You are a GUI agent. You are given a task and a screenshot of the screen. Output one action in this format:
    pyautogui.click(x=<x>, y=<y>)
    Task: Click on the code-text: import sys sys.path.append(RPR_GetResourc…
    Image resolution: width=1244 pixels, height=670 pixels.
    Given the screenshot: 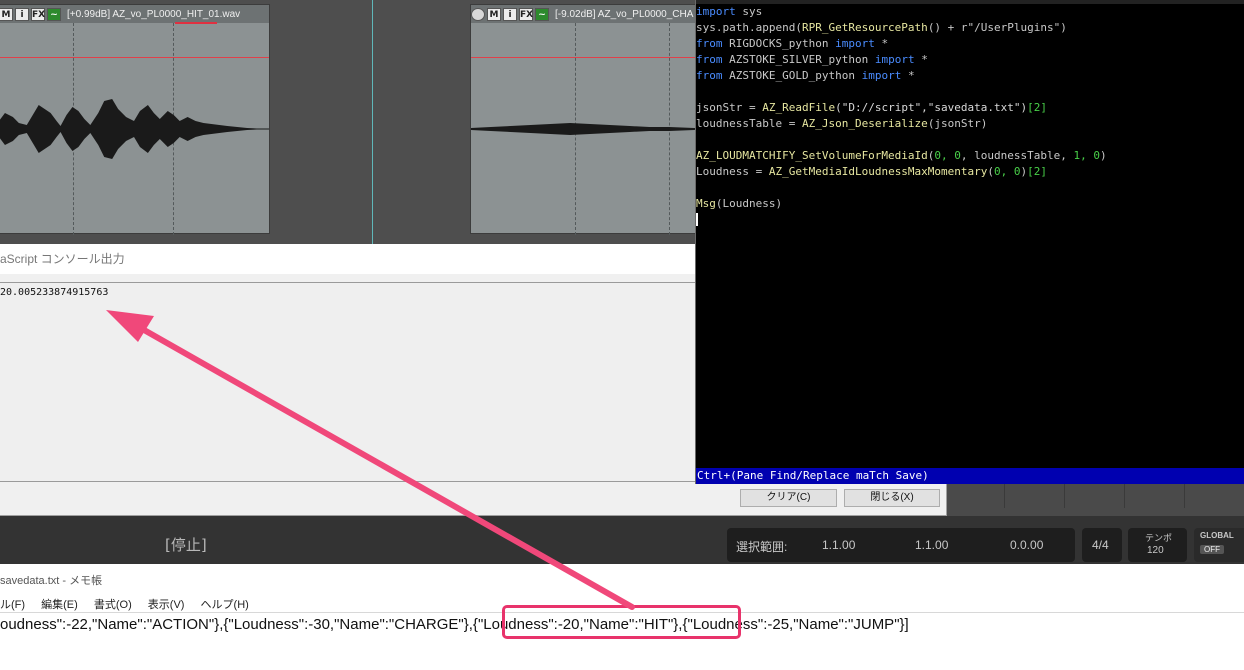 What is the action you would take?
    pyautogui.click(x=901, y=108)
    